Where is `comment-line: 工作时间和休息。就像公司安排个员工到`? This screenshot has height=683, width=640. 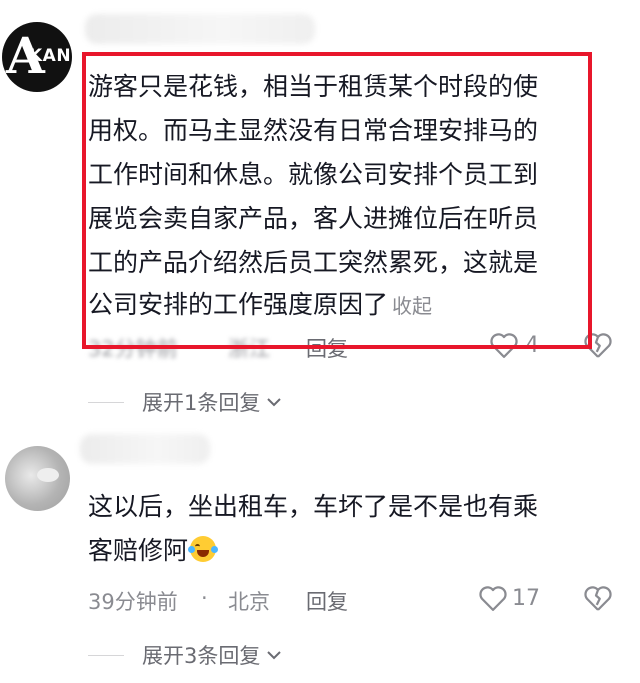
comment-line: 工作时间和休息。就像公司安排个员工到 is located at coordinates (313, 174).